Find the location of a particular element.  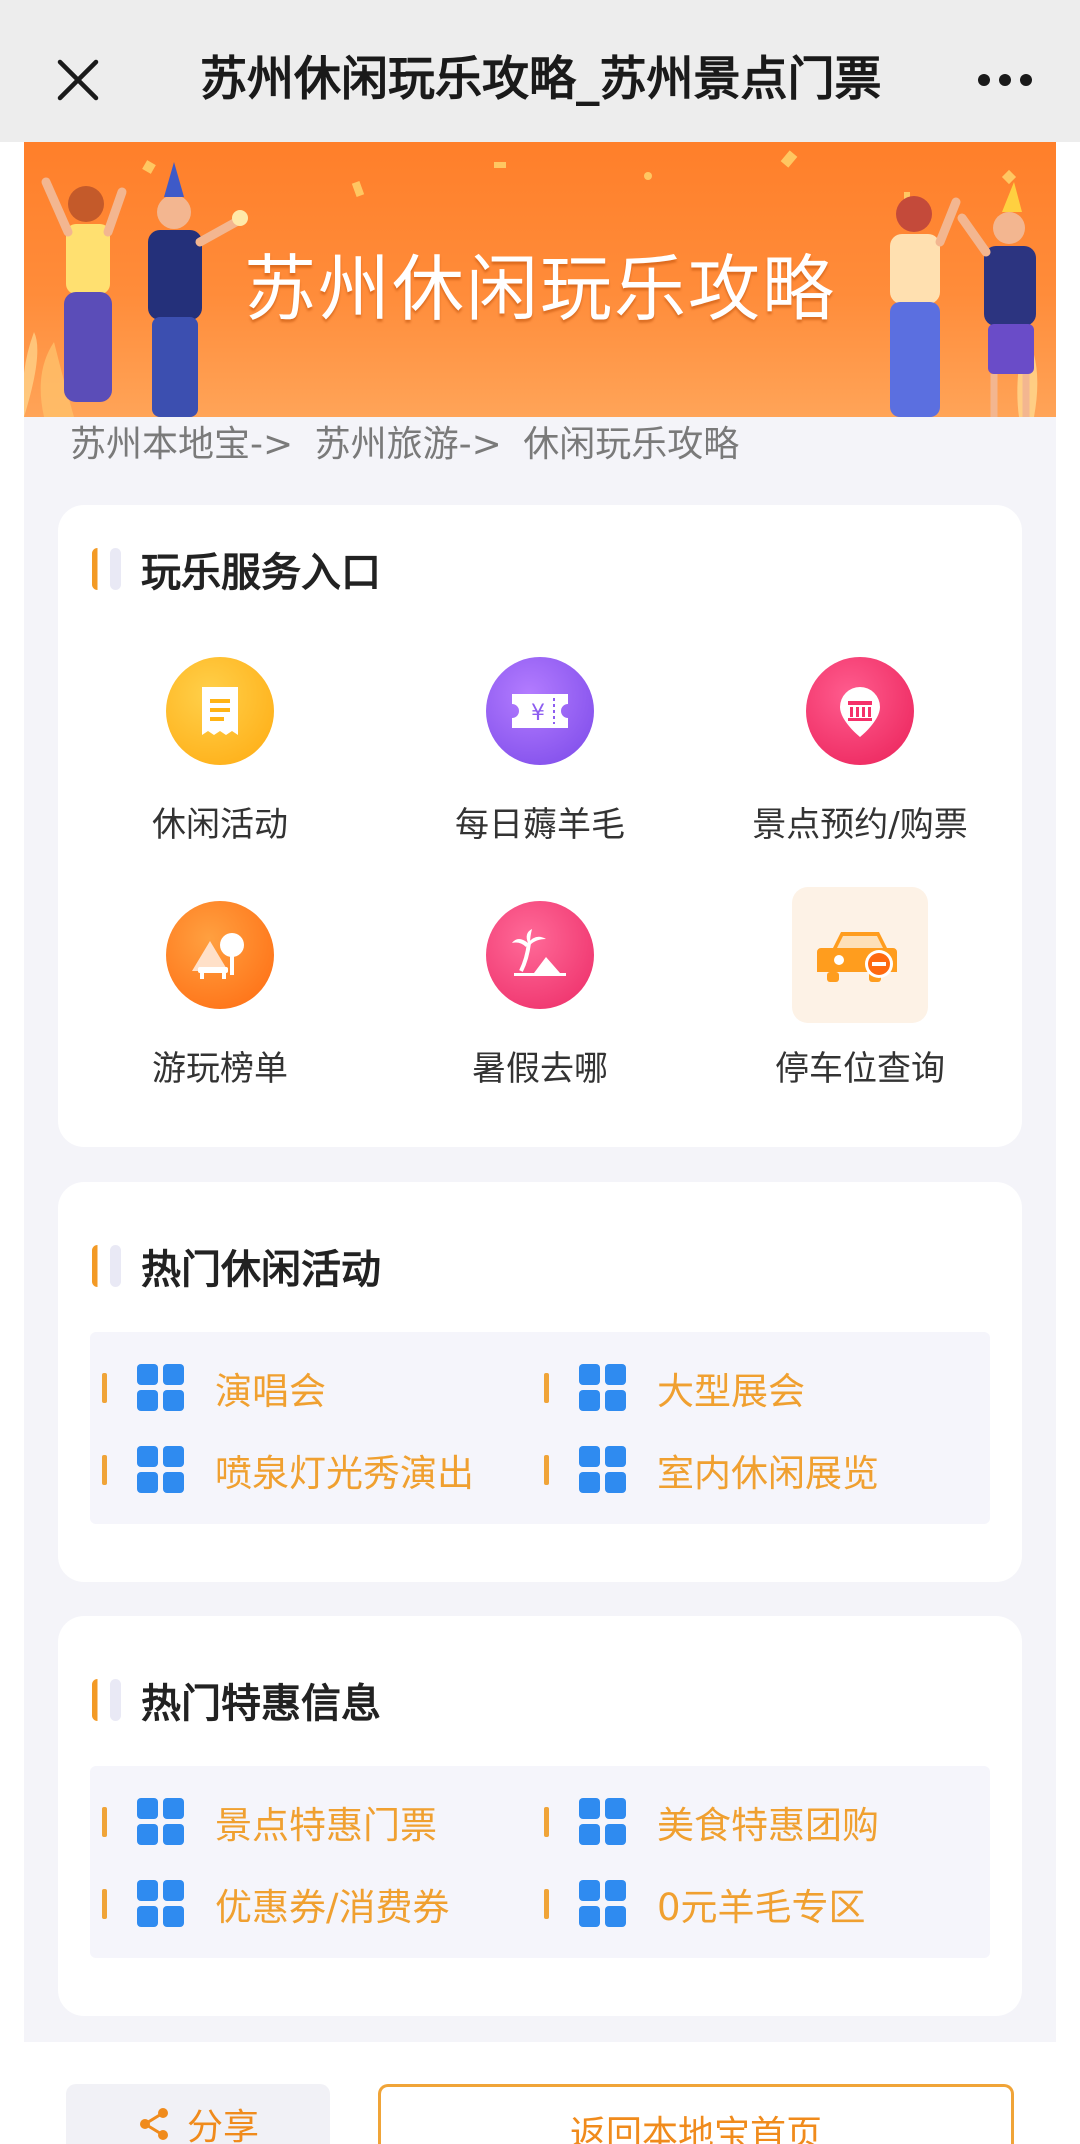

hero-banner: 苏州休闲玩乐攻略 is located at coordinates (540, 279).